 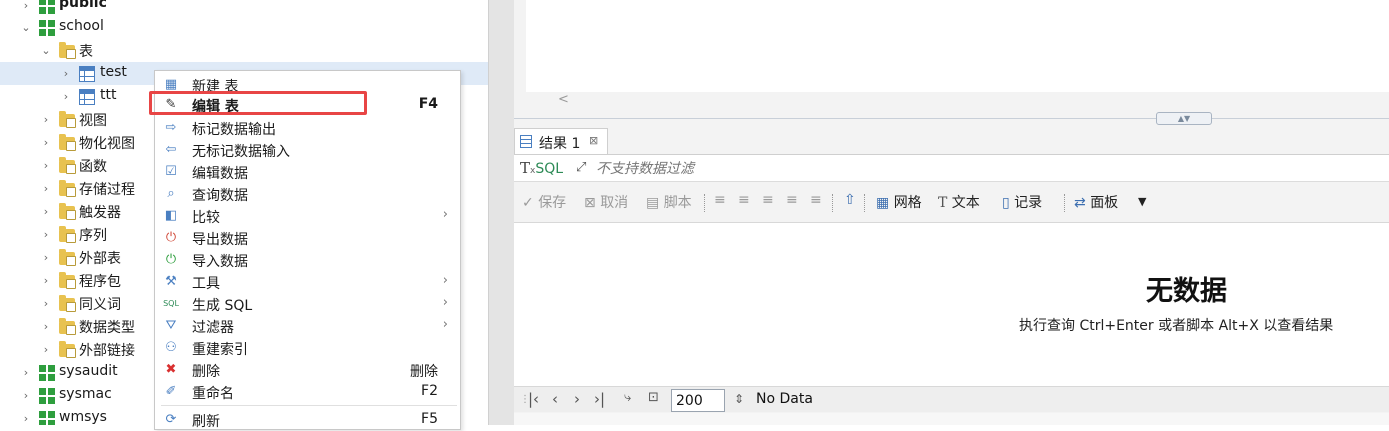 I want to click on sql-filter-button: TxSQL, so click(x=541, y=168).